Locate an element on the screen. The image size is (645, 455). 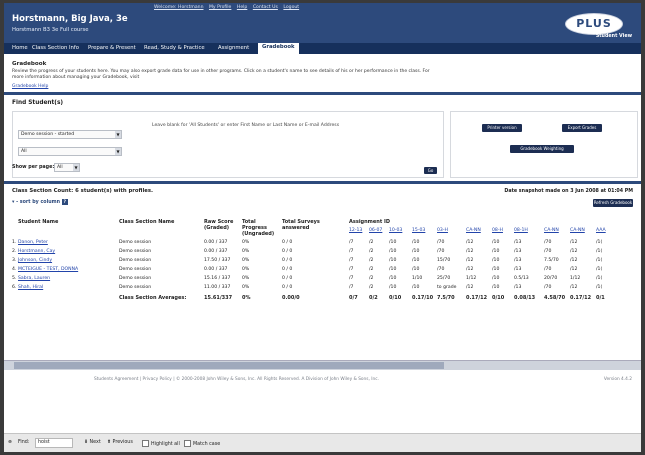
student-name-link: Shah, Hiral is located at coordinates (30, 287).